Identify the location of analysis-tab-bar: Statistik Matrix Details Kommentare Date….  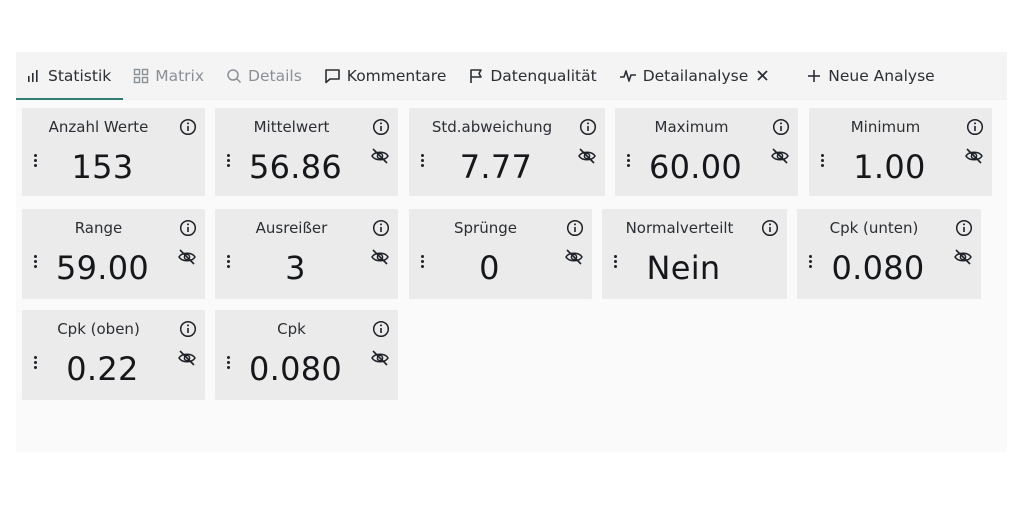
(511, 76).